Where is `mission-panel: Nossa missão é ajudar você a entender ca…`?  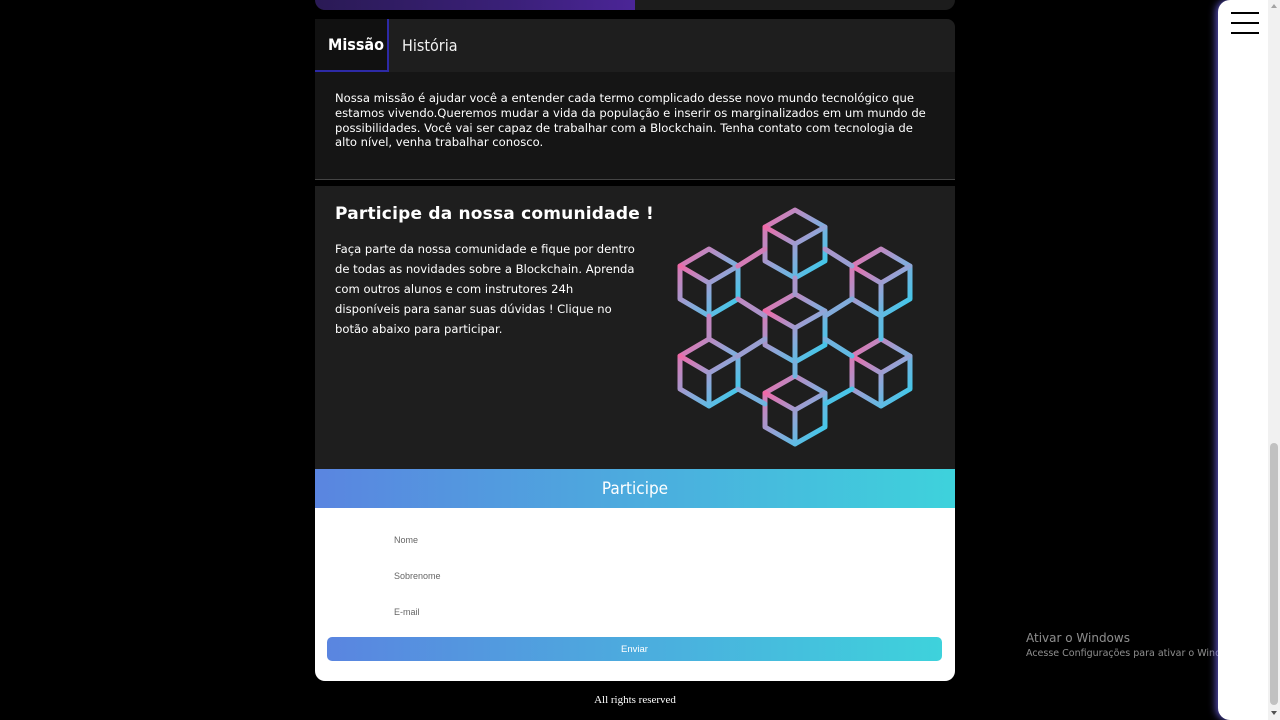
mission-panel: Nossa missão é ajudar você a entender ca… is located at coordinates (635, 126).